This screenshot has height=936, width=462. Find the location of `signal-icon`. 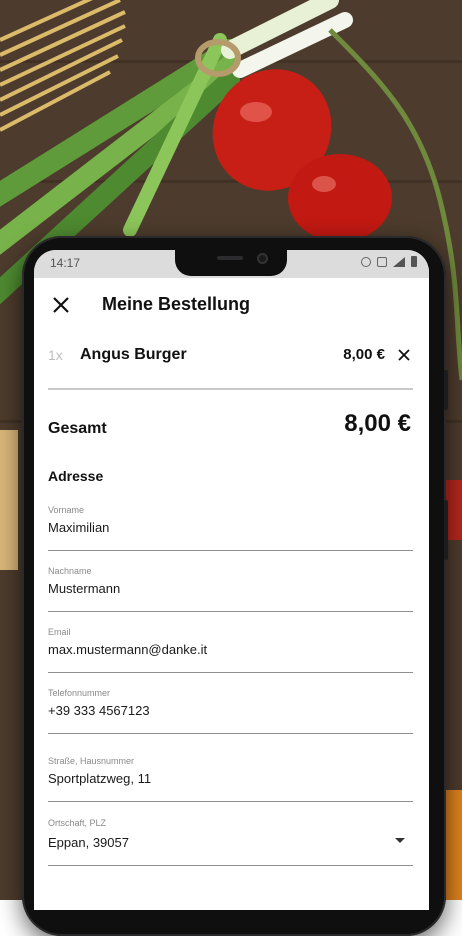

signal-icon is located at coordinates (399, 261).